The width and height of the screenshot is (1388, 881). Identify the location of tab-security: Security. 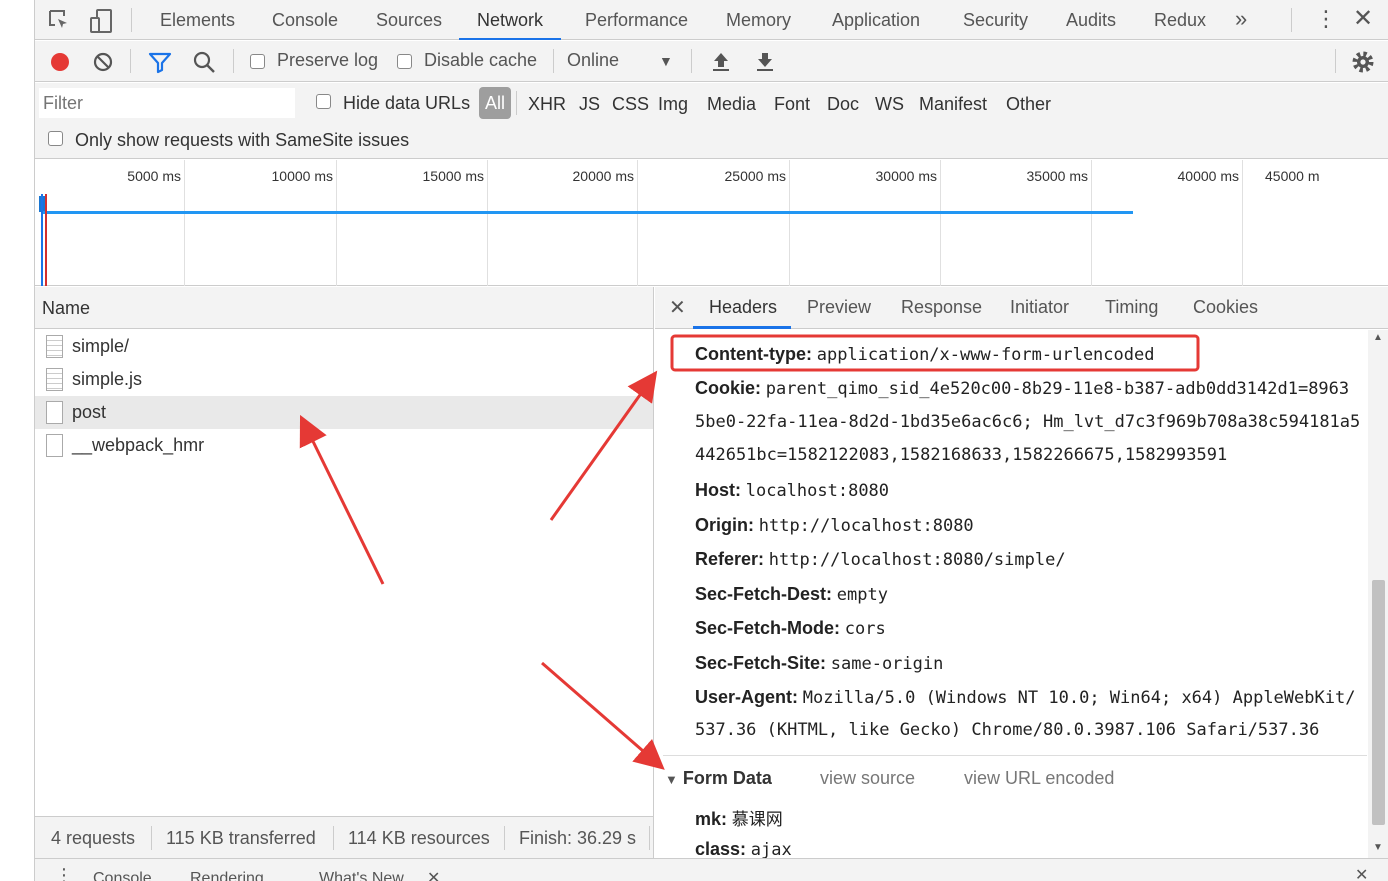
(995, 20).